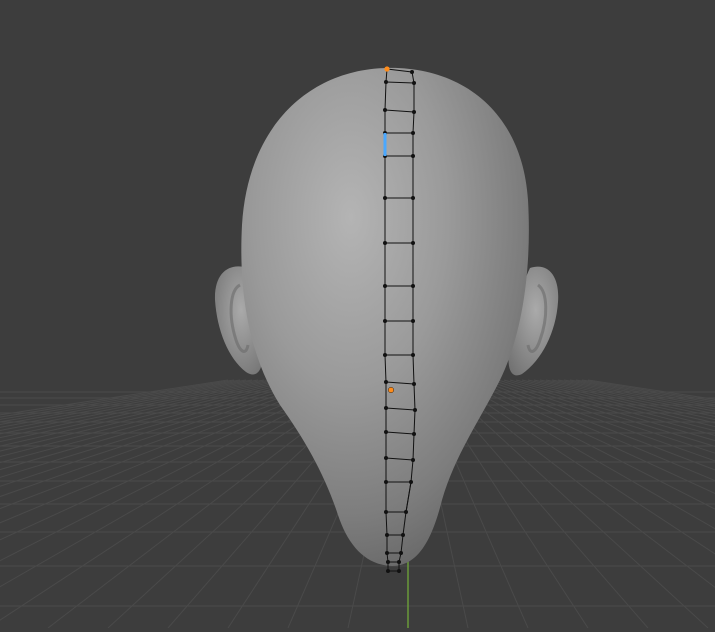  What do you see at coordinates (391, 390) in the screenshot?
I see `selected-vertex-mid` at bounding box center [391, 390].